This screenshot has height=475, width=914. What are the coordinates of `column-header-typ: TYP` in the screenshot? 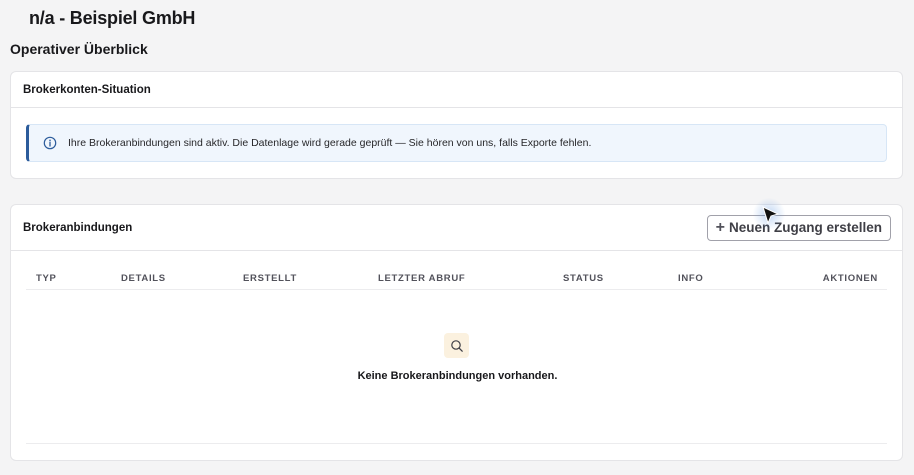 It's located at (46, 278).